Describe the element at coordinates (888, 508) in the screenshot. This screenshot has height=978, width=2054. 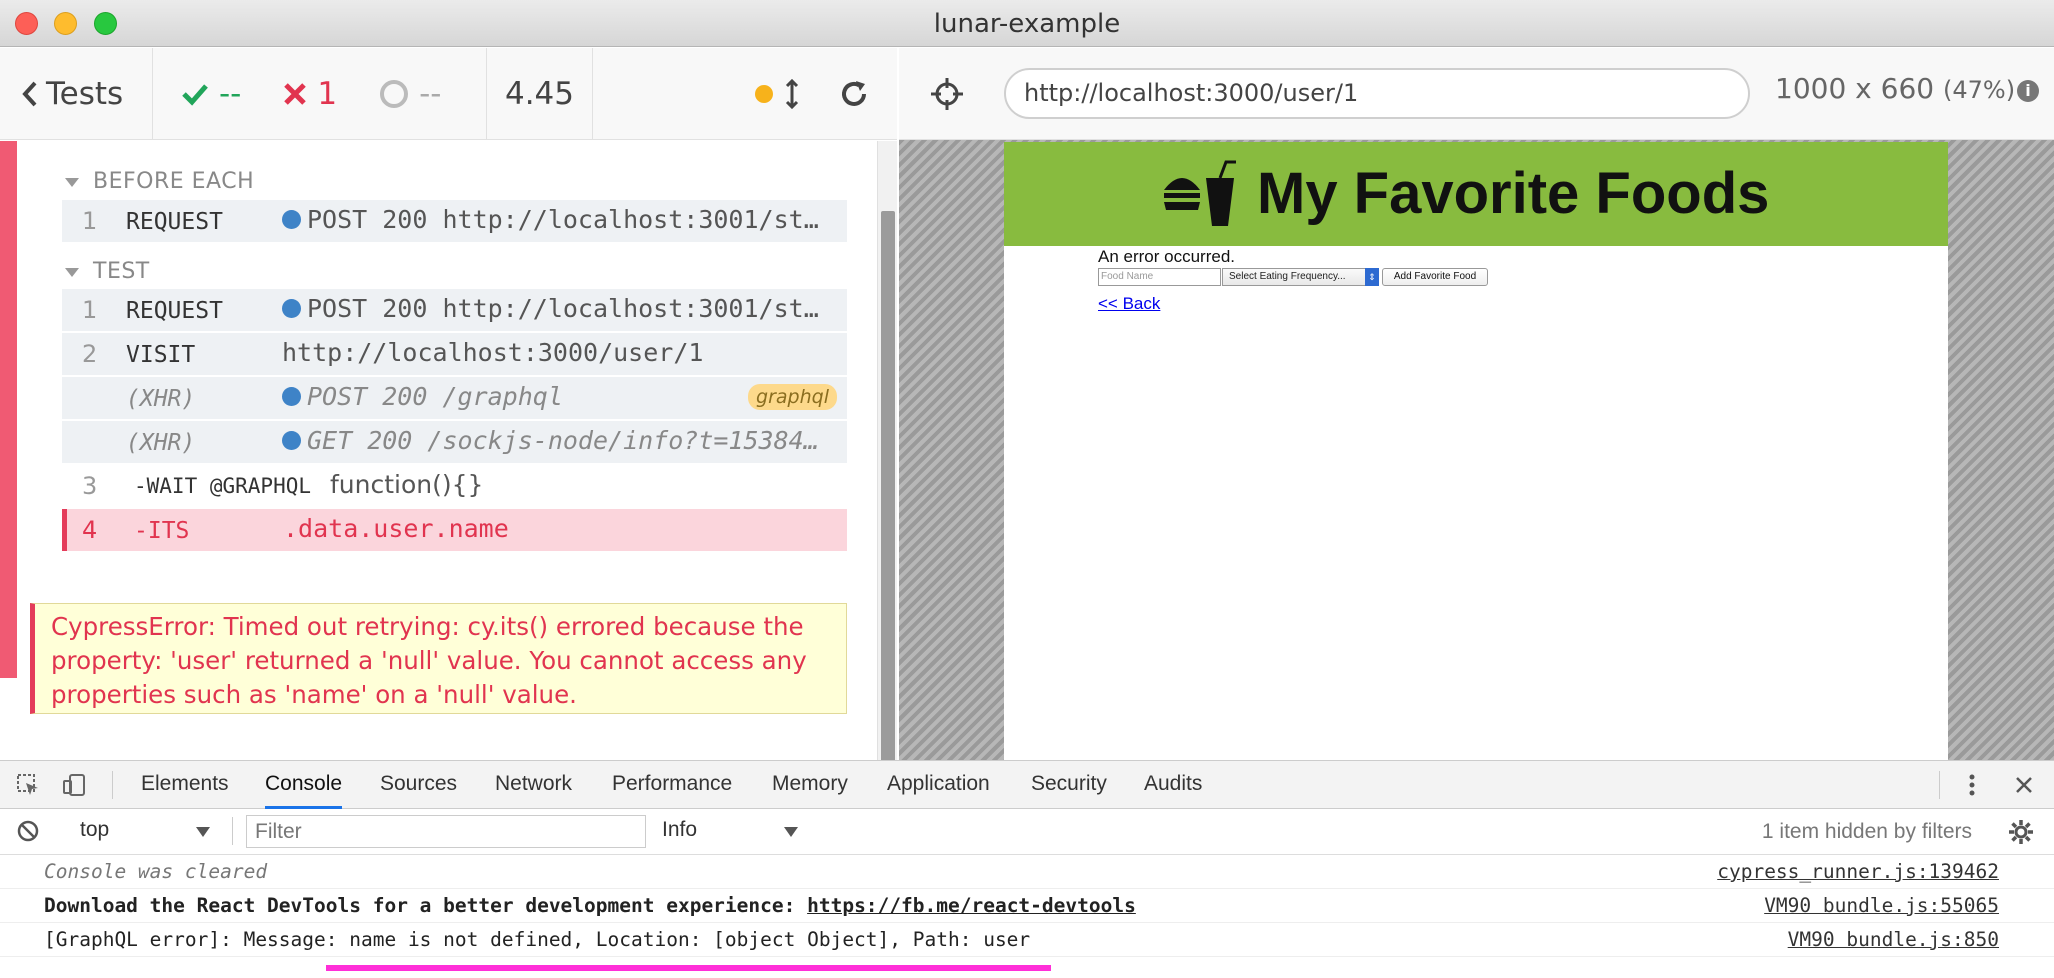
I see `scrollbar-thumb` at that location.